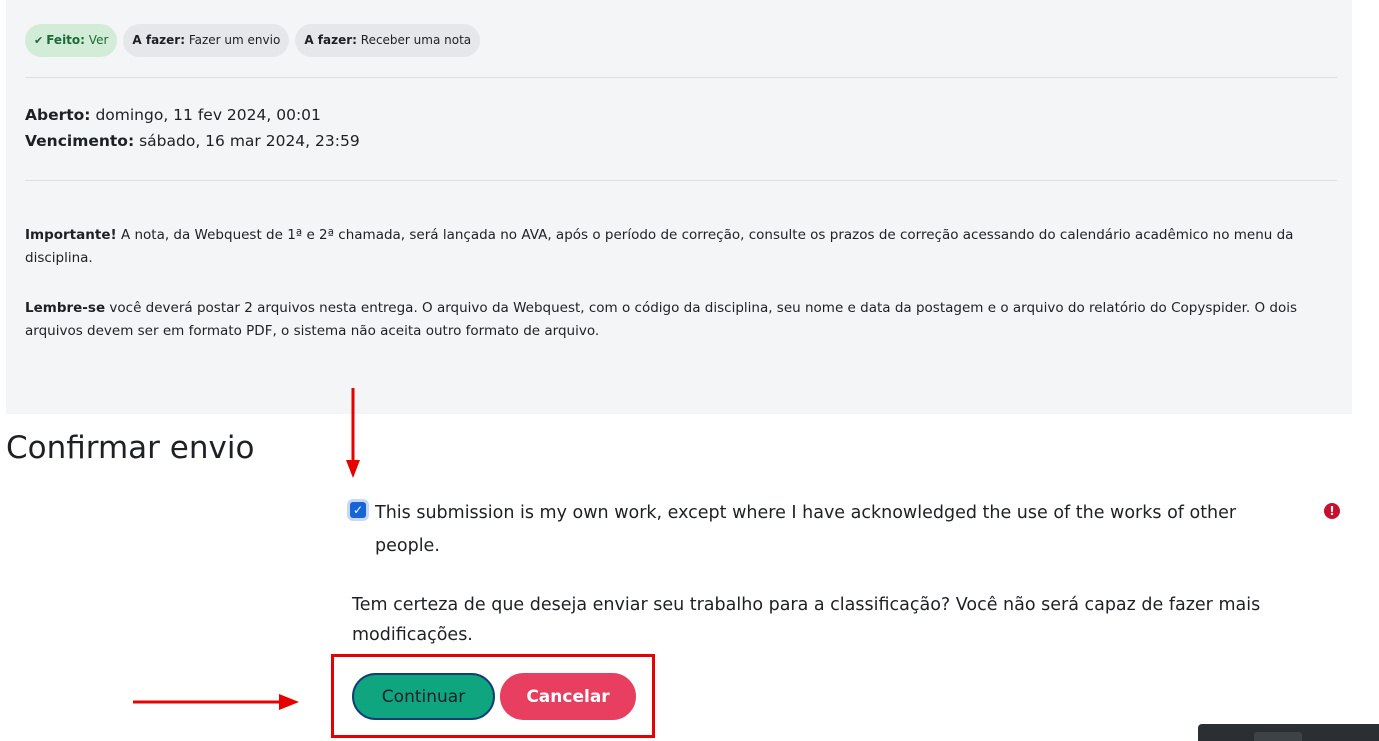 The image size is (1379, 741). Describe the element at coordinates (234, 40) in the screenshot. I see `badge-text: Fazer um envio` at that location.